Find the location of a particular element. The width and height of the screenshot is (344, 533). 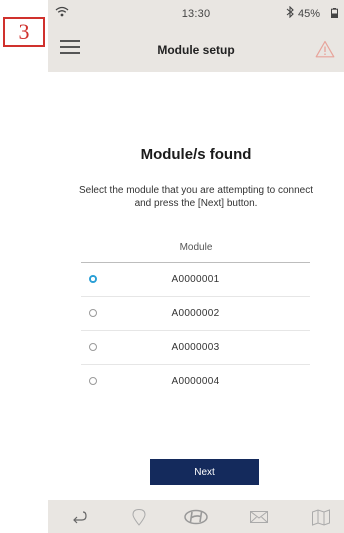

module-id: A0000002 is located at coordinates (195, 313).